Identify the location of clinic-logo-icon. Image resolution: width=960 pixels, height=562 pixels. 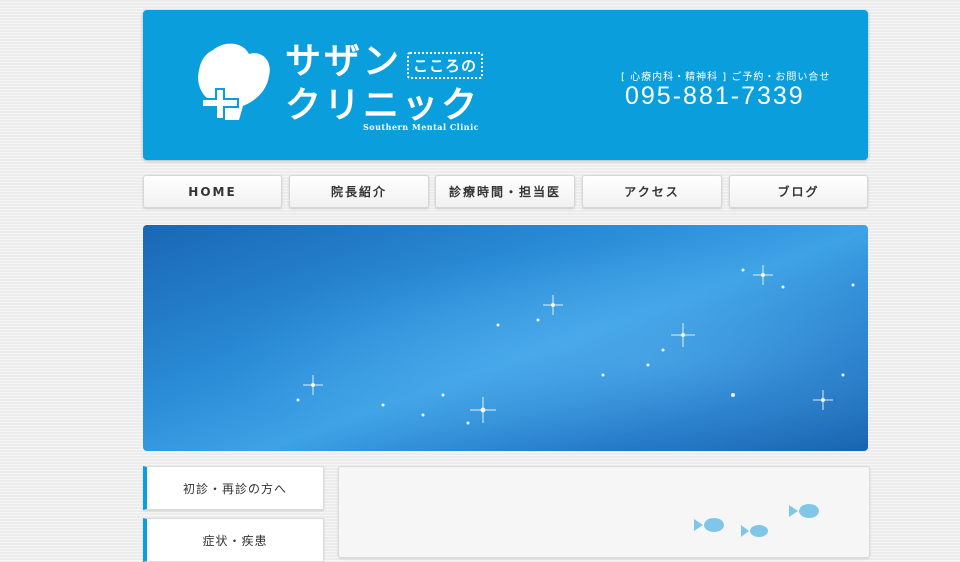
(235, 84).